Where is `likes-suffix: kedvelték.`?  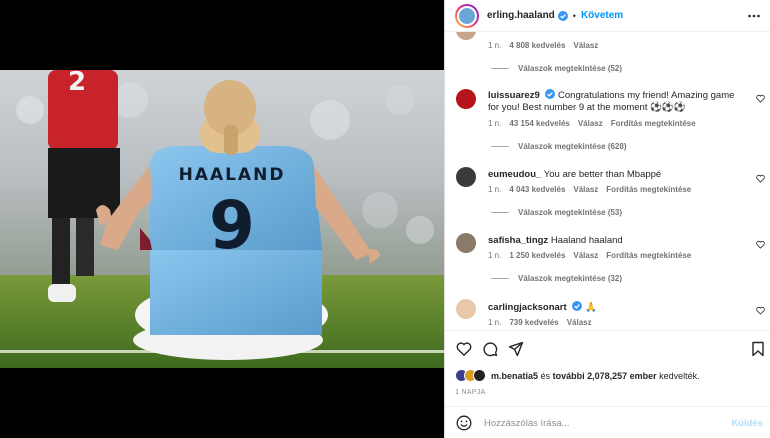
likes-suffix: kedvelték. is located at coordinates (679, 375).